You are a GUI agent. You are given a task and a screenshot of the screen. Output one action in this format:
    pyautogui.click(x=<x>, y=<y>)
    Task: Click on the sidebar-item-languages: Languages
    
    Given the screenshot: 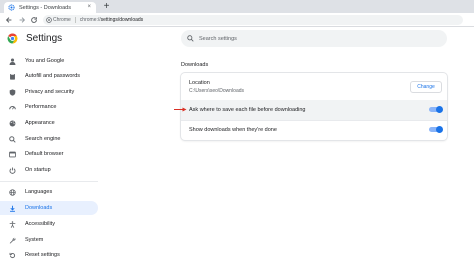 What is the action you would take?
    pyautogui.click(x=49, y=192)
    